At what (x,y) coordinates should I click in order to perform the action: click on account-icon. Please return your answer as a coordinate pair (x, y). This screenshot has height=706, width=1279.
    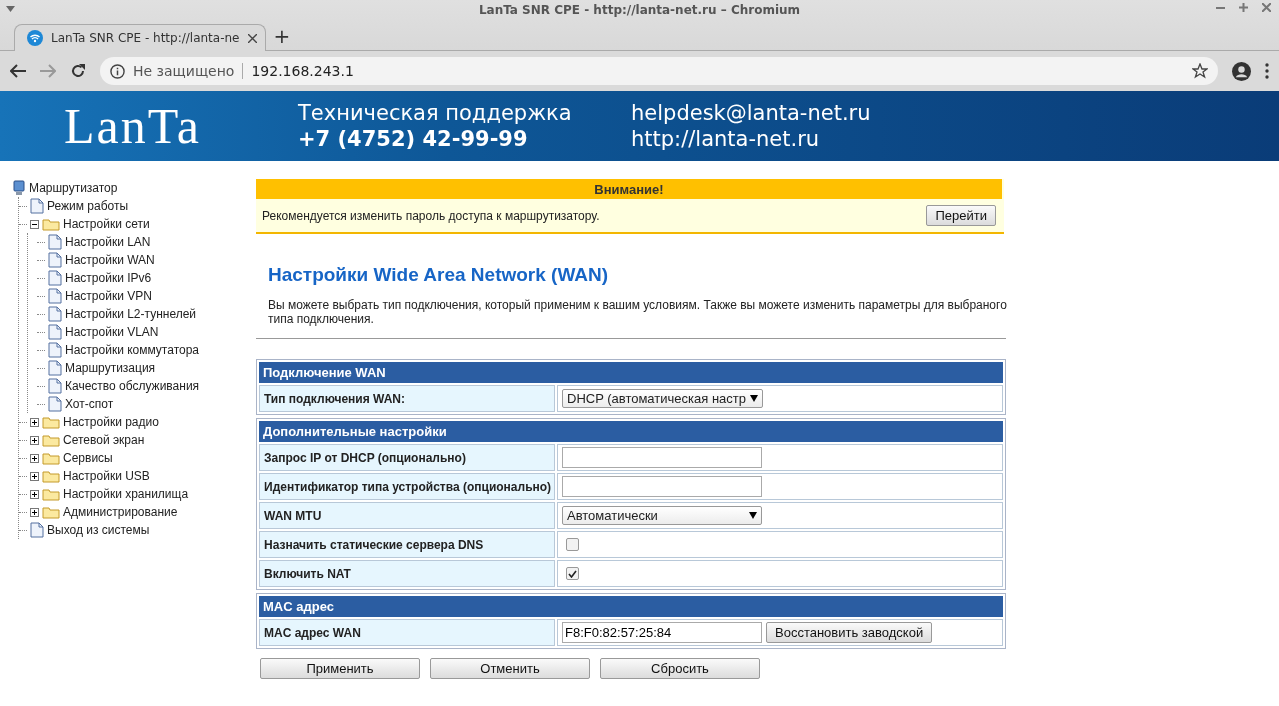
    Looking at the image, I should click on (1241, 71).